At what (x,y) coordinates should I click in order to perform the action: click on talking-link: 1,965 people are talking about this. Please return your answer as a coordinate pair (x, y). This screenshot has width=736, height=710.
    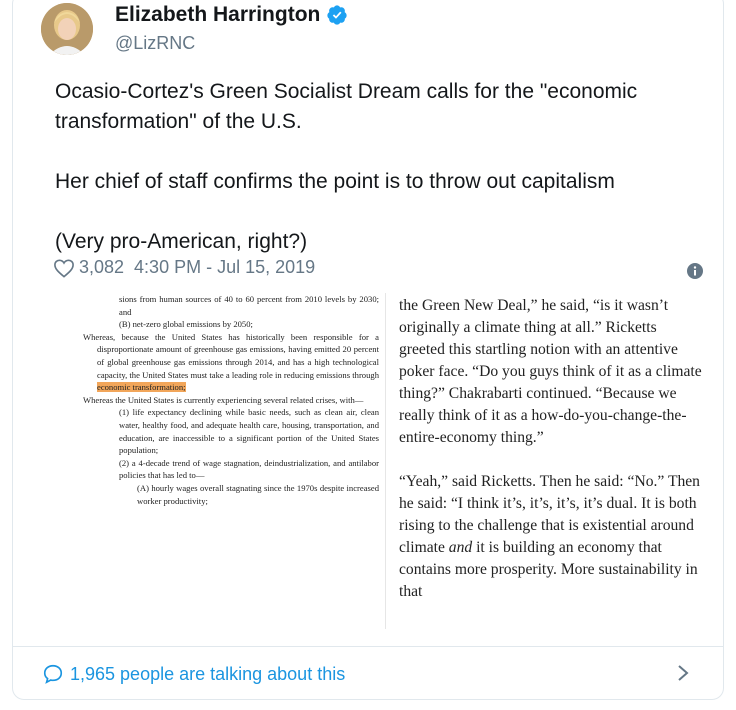
    Looking at the image, I should click on (193, 674).